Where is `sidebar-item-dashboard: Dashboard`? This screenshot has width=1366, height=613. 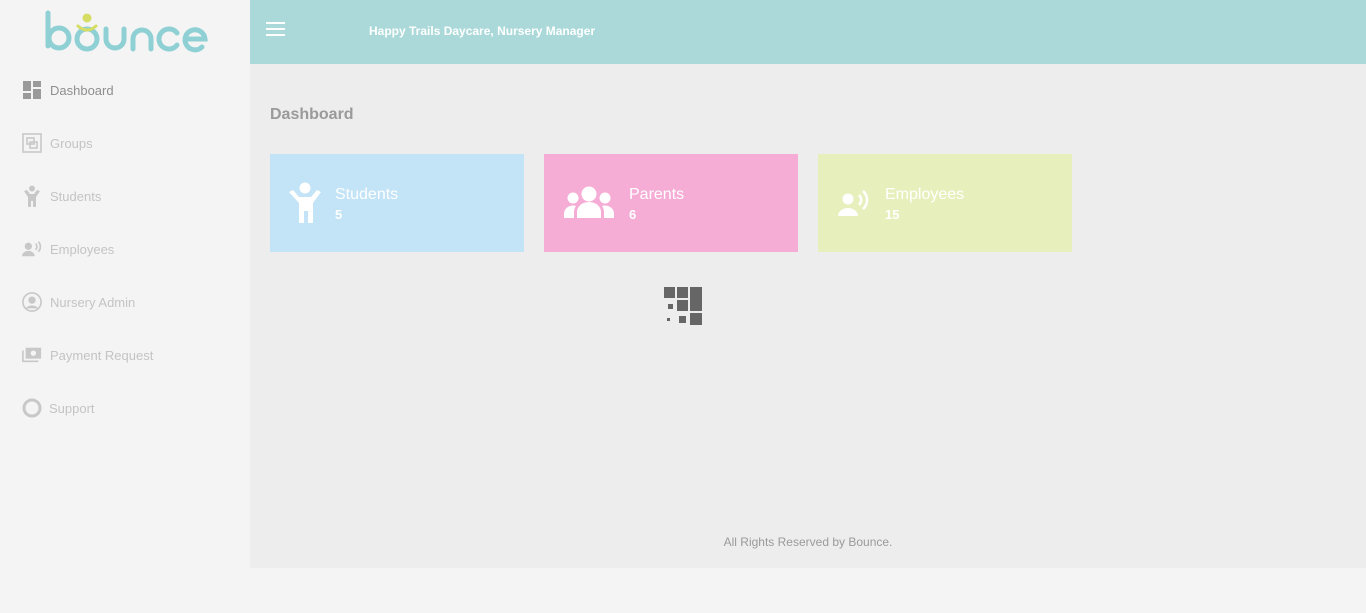
sidebar-item-dashboard: Dashboard is located at coordinates (125, 90).